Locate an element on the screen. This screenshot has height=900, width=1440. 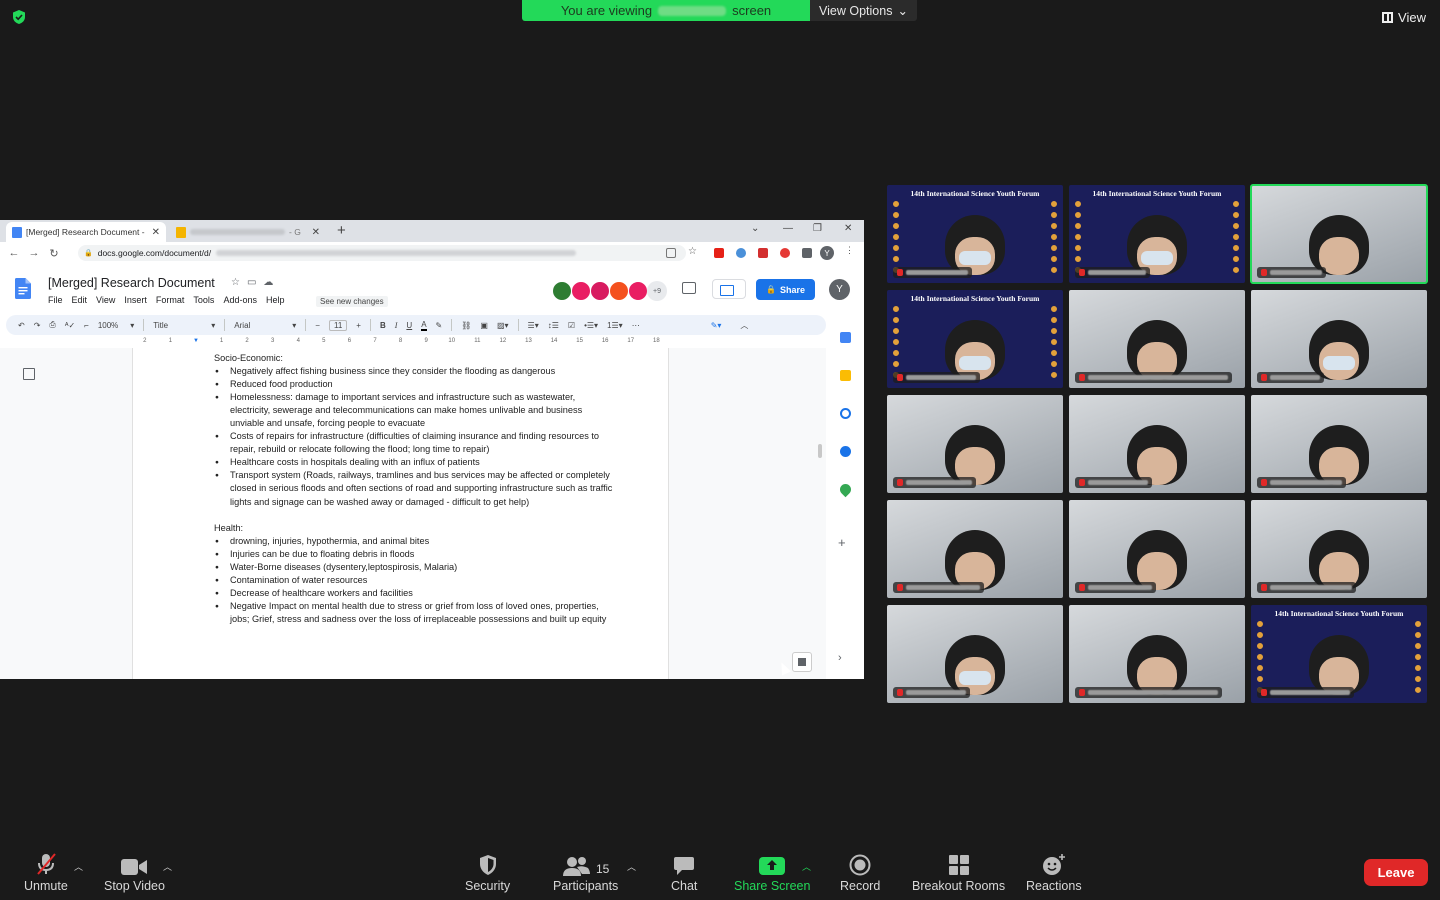
extensions-puzzle-icon is located at coordinates (807, 253).